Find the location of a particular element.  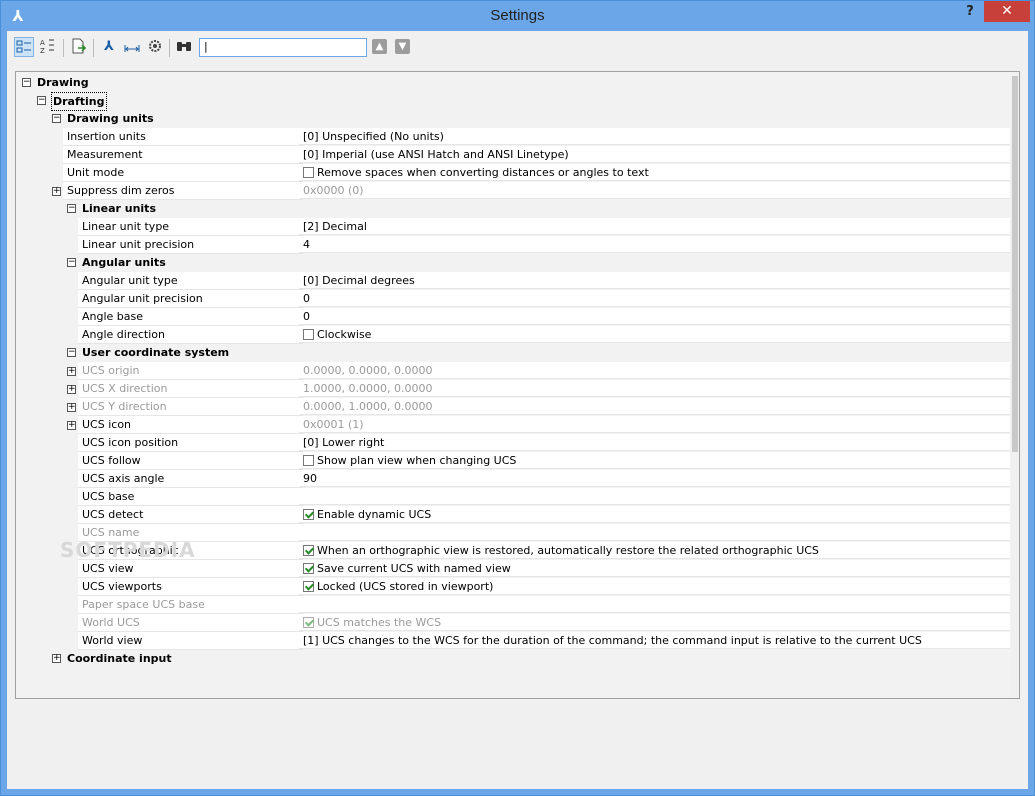

category-angular-units: − Angular units is located at coordinates (513, 263).